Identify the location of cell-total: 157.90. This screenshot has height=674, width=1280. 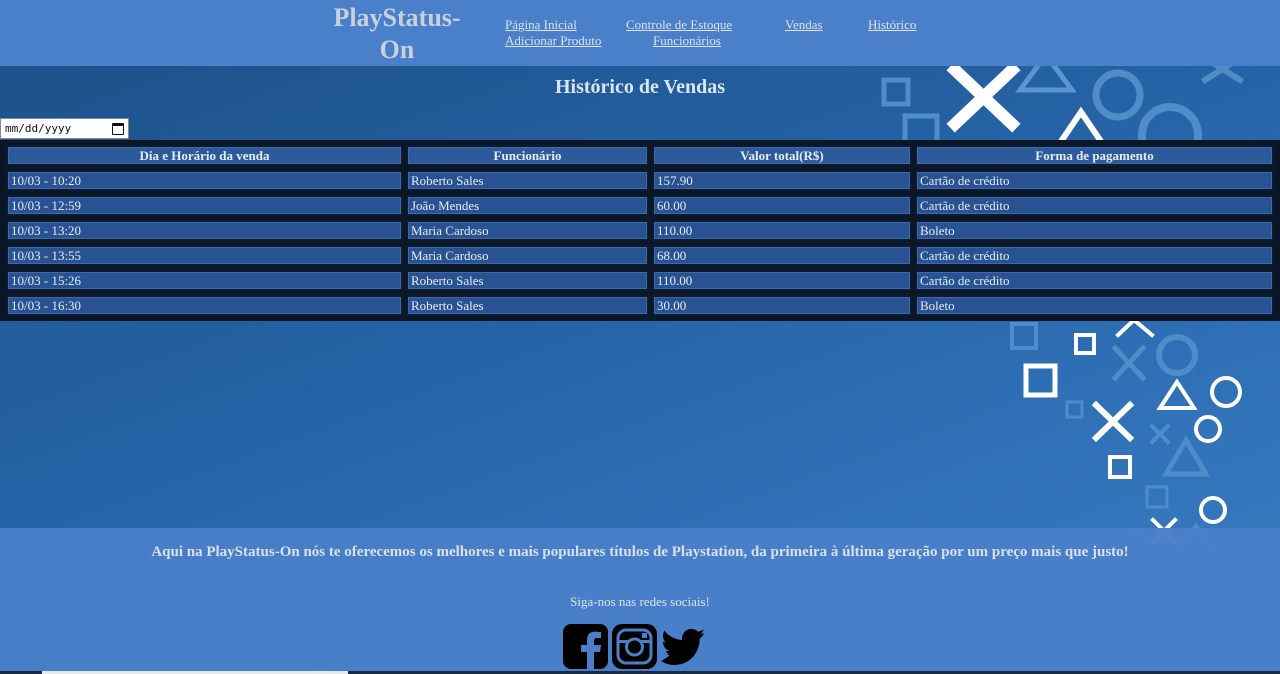
(782, 180).